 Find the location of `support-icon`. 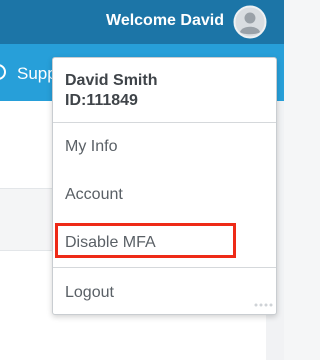

support-icon is located at coordinates (4, 72).